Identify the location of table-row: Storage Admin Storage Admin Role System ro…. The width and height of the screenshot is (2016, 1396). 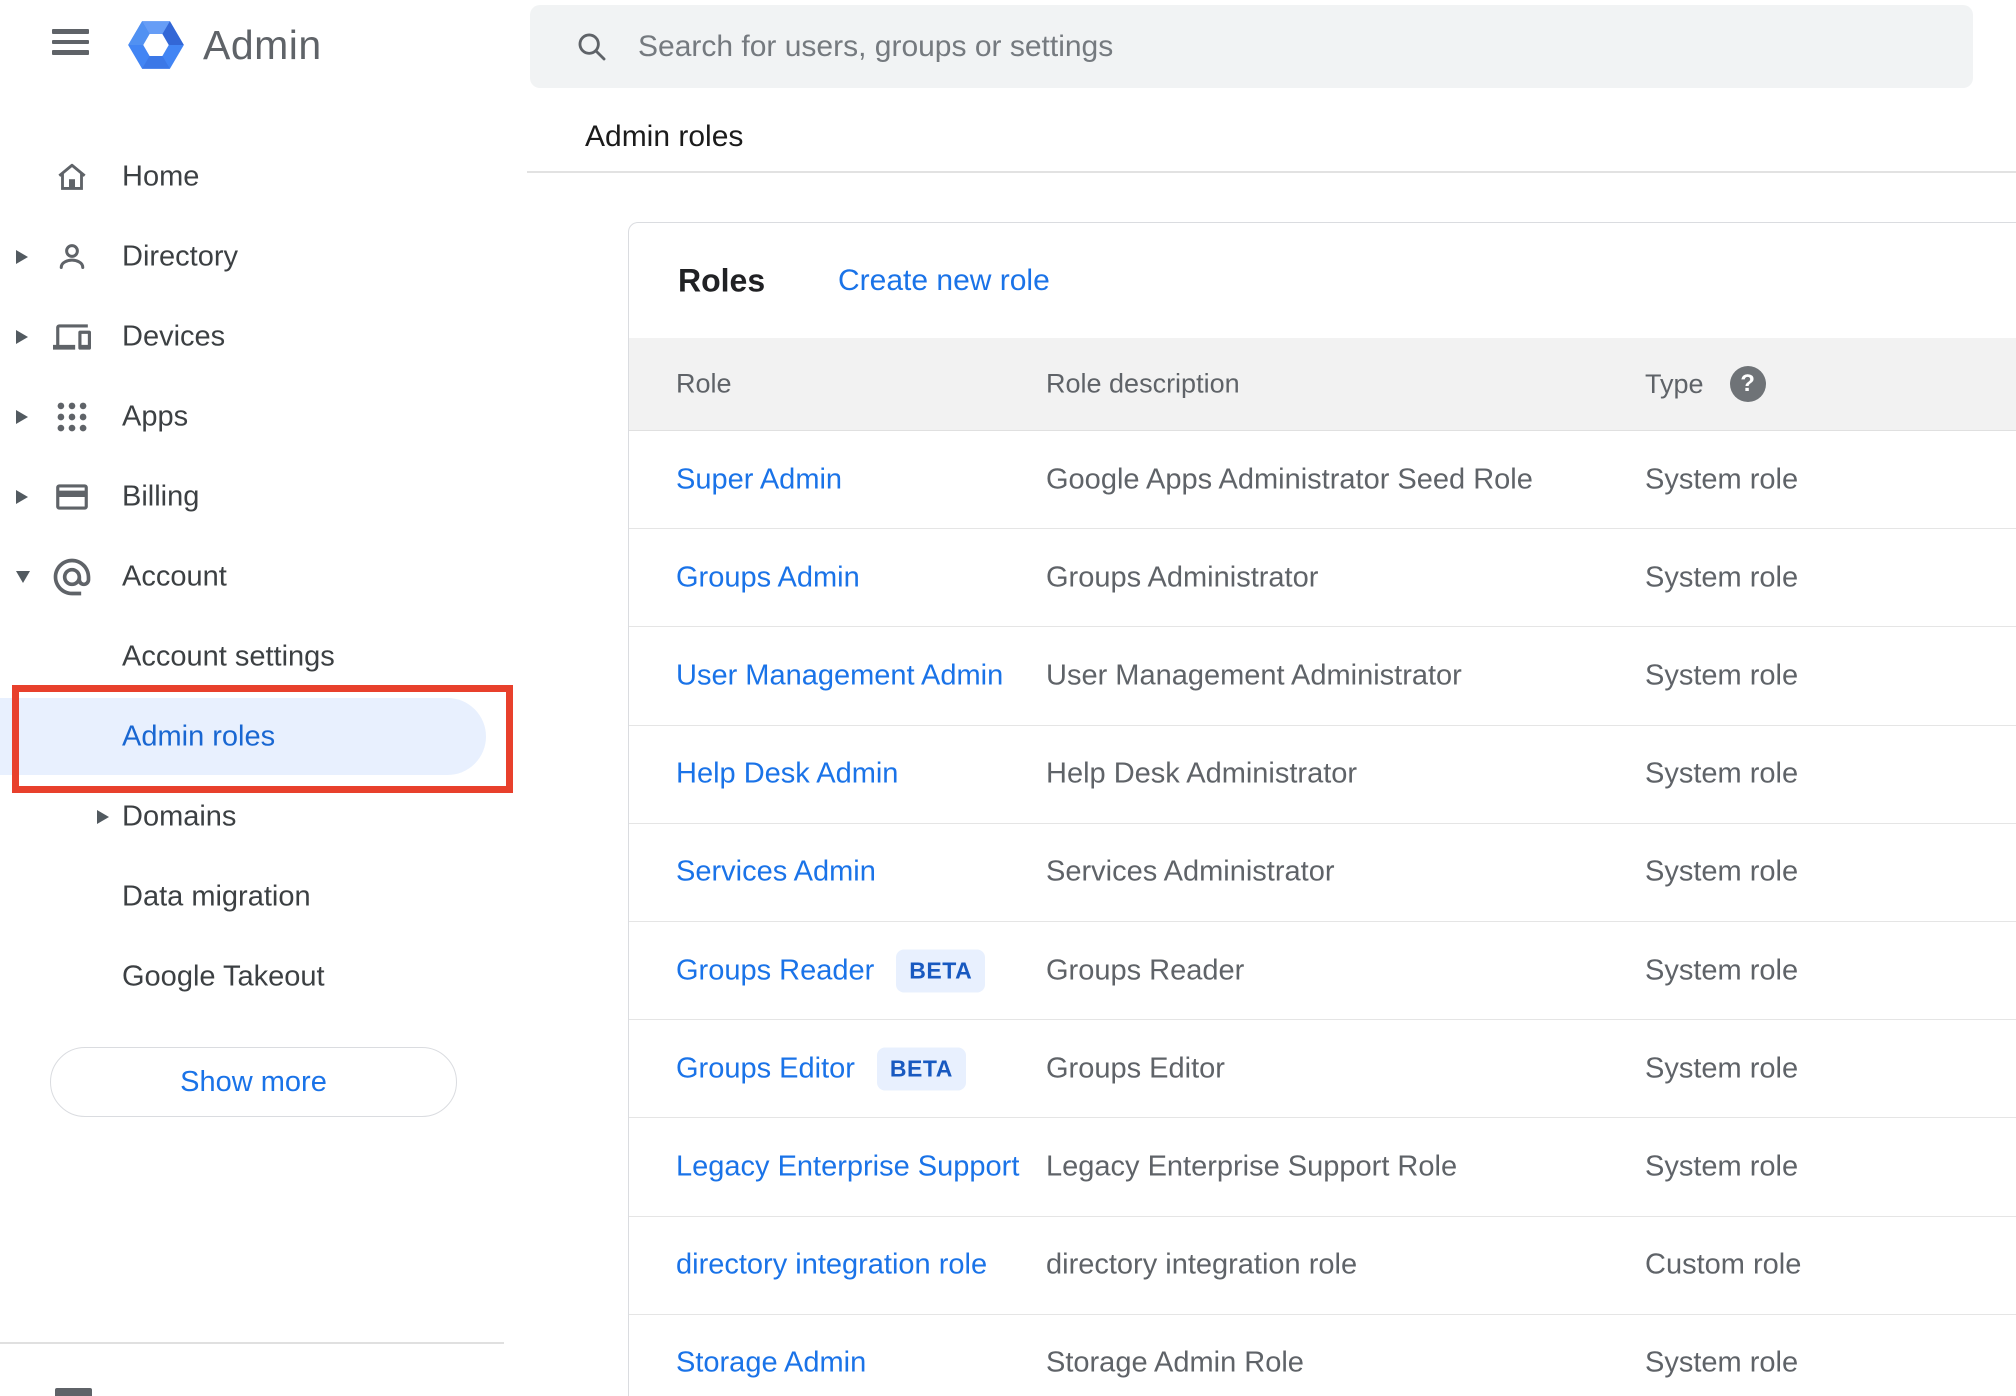
(1322, 1355).